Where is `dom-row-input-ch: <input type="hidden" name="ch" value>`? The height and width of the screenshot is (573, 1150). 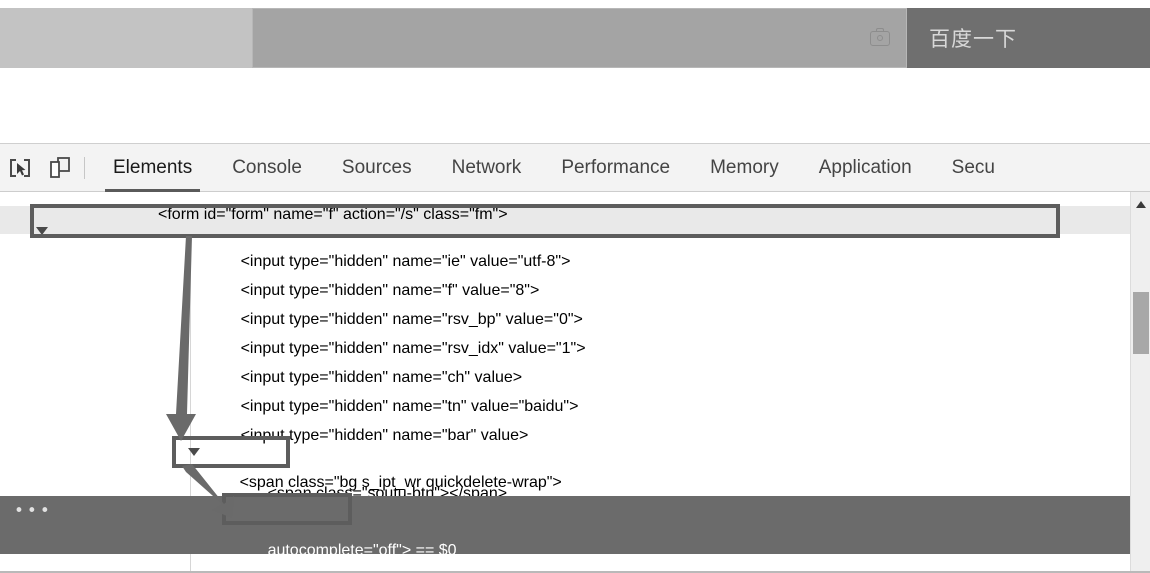 dom-row-input-ch: <input type="hidden" name="ch" value> is located at coordinates (565, 368).